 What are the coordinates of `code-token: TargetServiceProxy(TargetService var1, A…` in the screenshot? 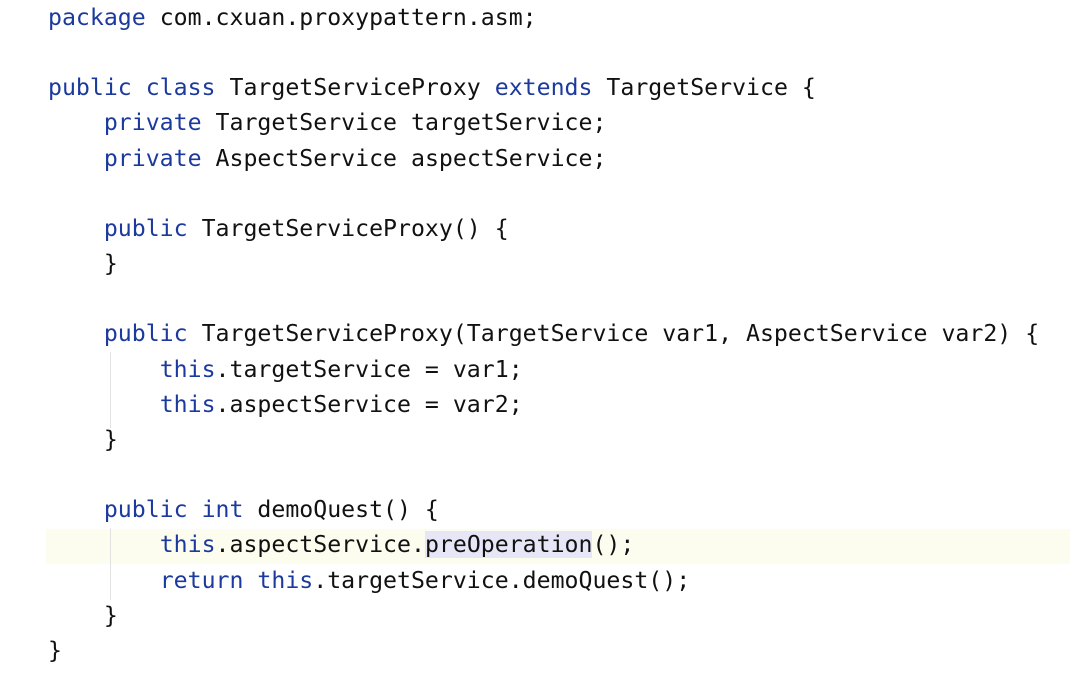 It's located at (613, 334).